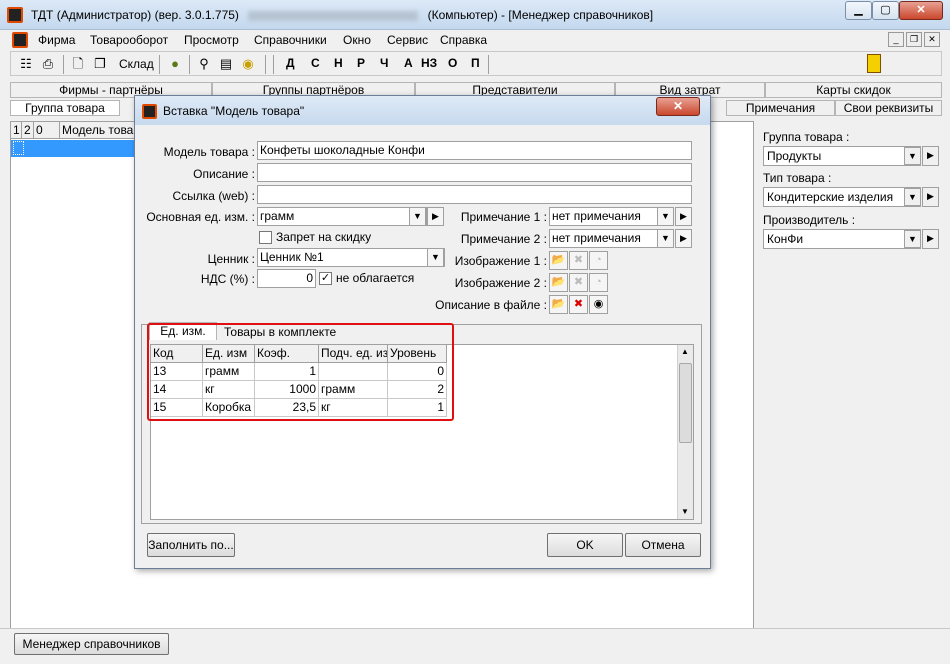 The width and height of the screenshot is (950, 664). What do you see at coordinates (474, 150) in the screenshot?
I see `model-input: Конфеты шоколадные Конфи` at bounding box center [474, 150].